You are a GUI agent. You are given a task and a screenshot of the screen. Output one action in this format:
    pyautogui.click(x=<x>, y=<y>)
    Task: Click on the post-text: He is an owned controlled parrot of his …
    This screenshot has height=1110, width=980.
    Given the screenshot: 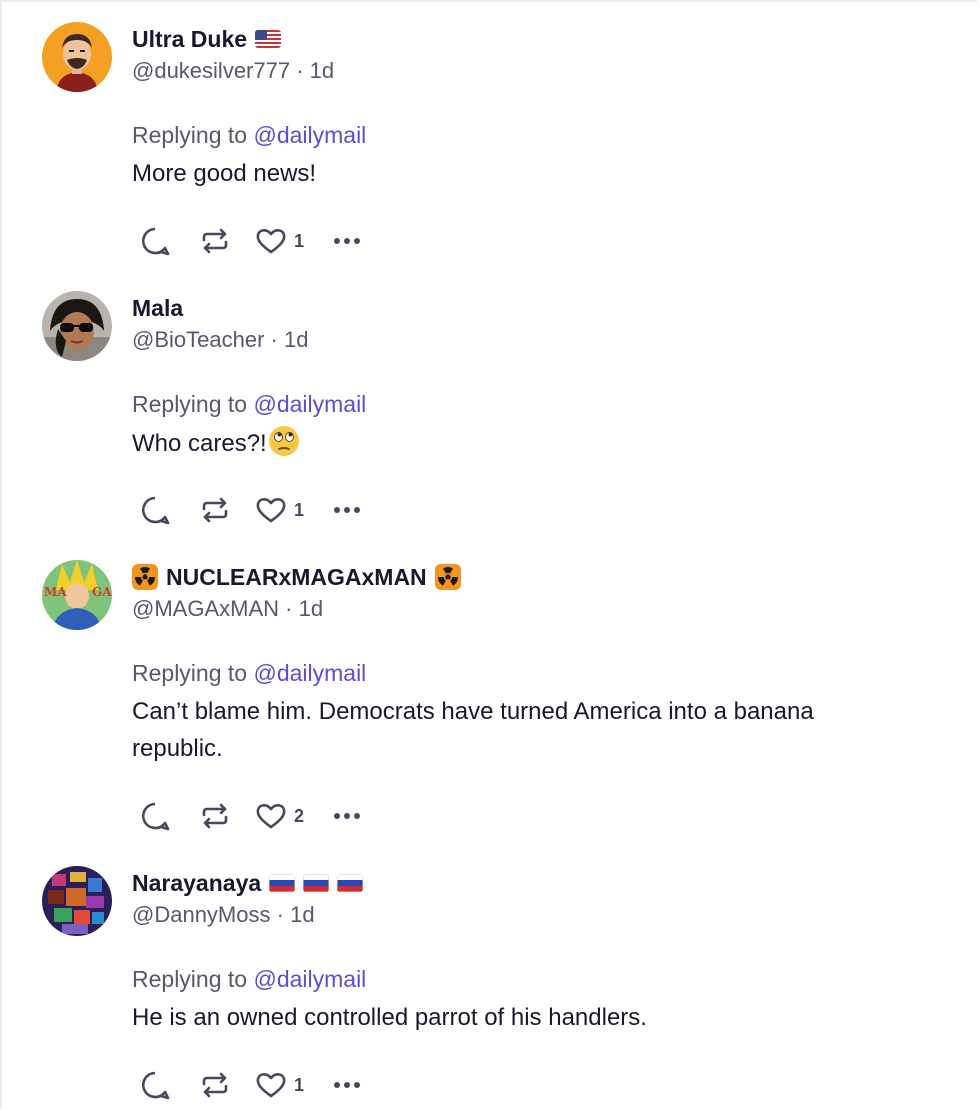 What is the action you would take?
    pyautogui.click(x=527, y=1017)
    